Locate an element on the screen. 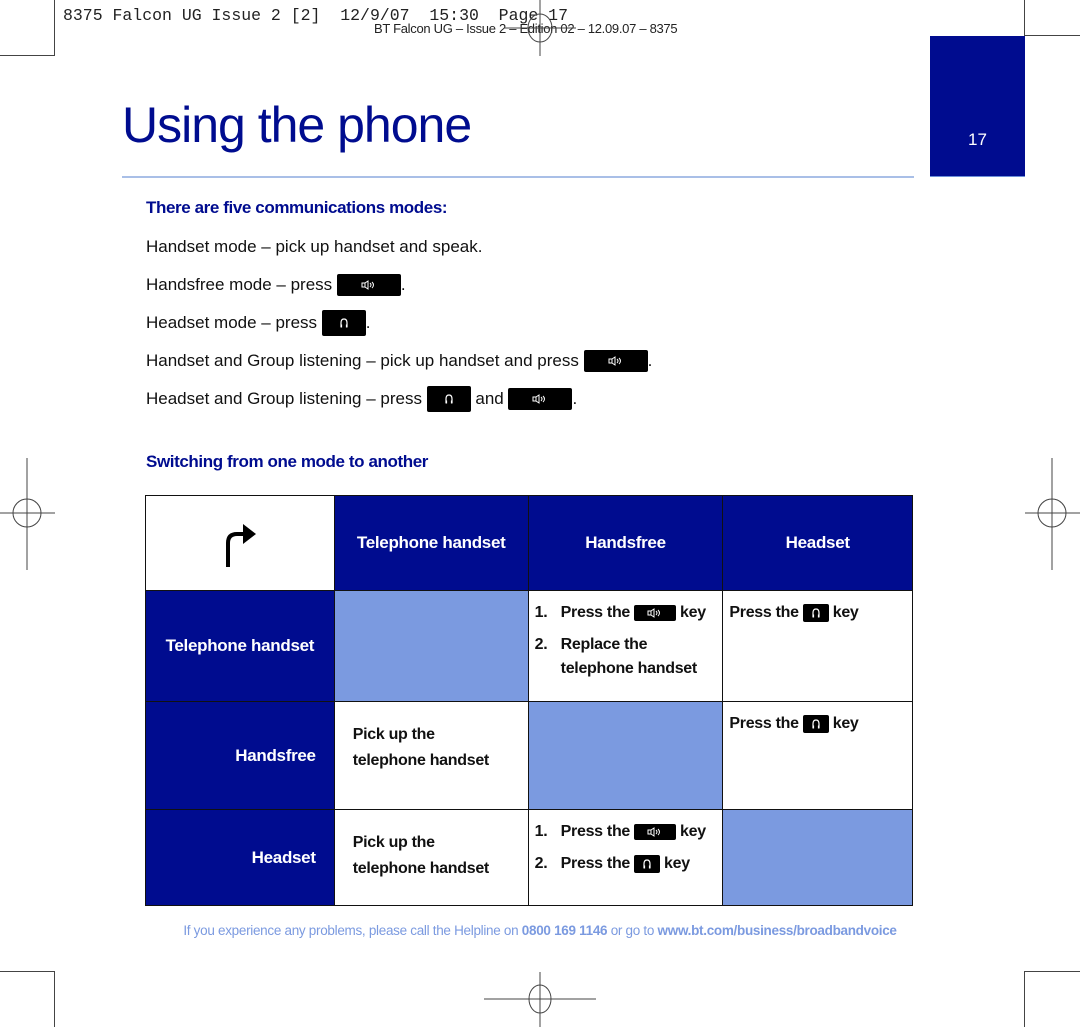 The image size is (1080, 1027). registration-mark-bottom is located at coordinates (540, 999).